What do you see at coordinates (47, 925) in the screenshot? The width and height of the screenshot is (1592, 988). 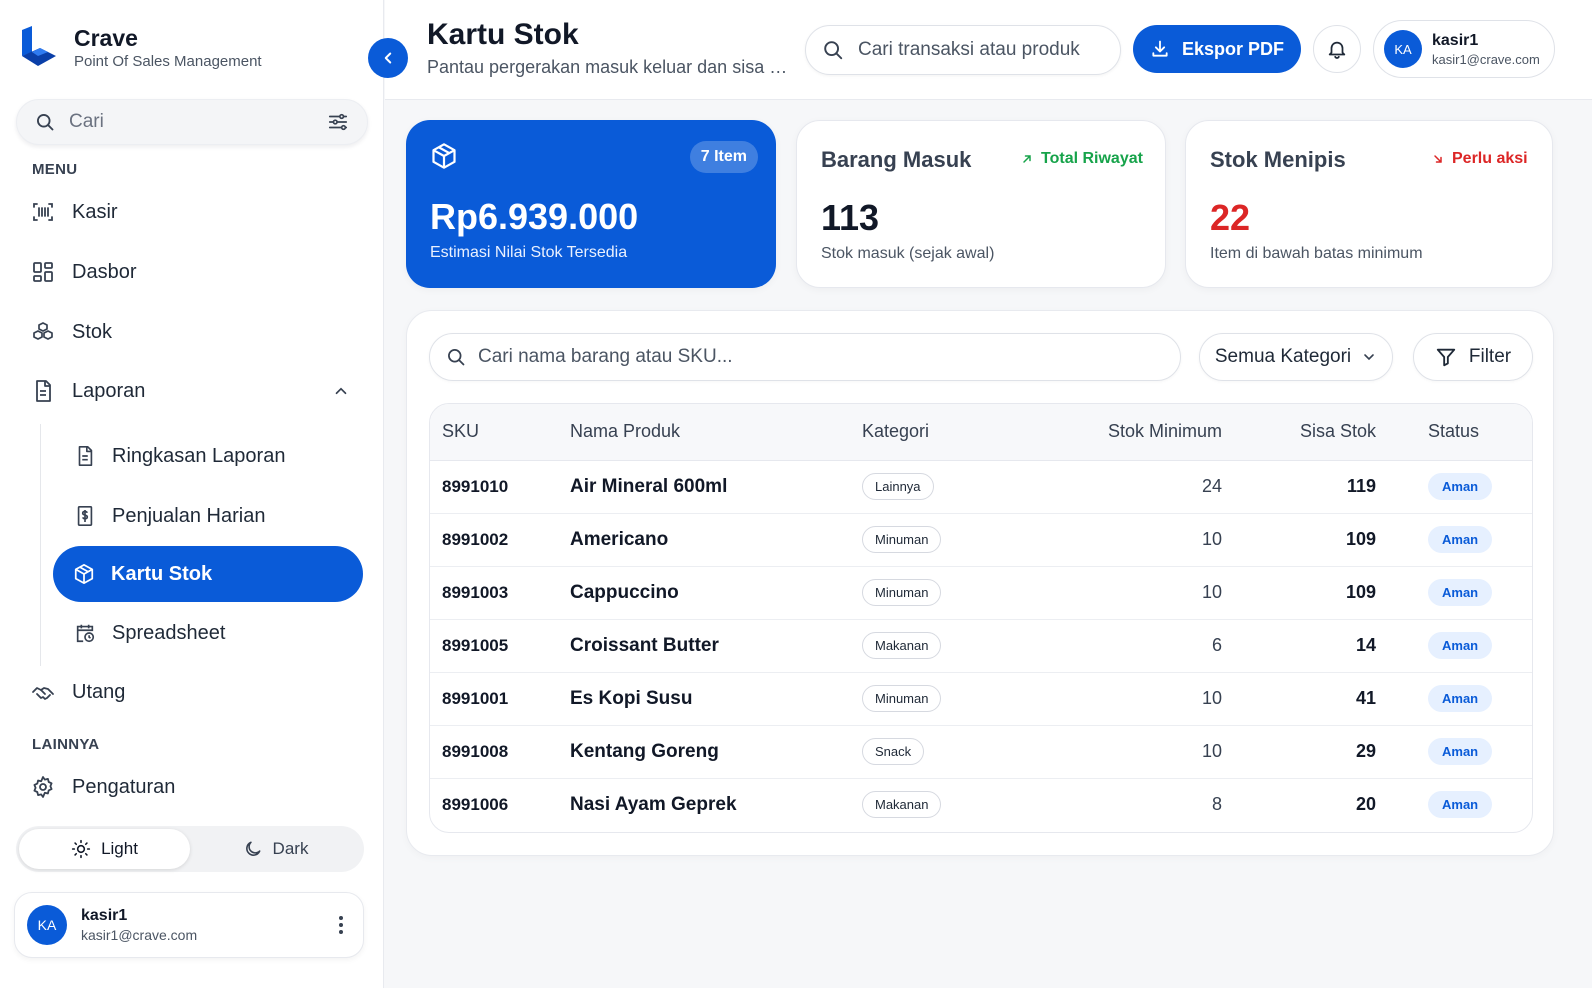 I see `avatar: KA` at bounding box center [47, 925].